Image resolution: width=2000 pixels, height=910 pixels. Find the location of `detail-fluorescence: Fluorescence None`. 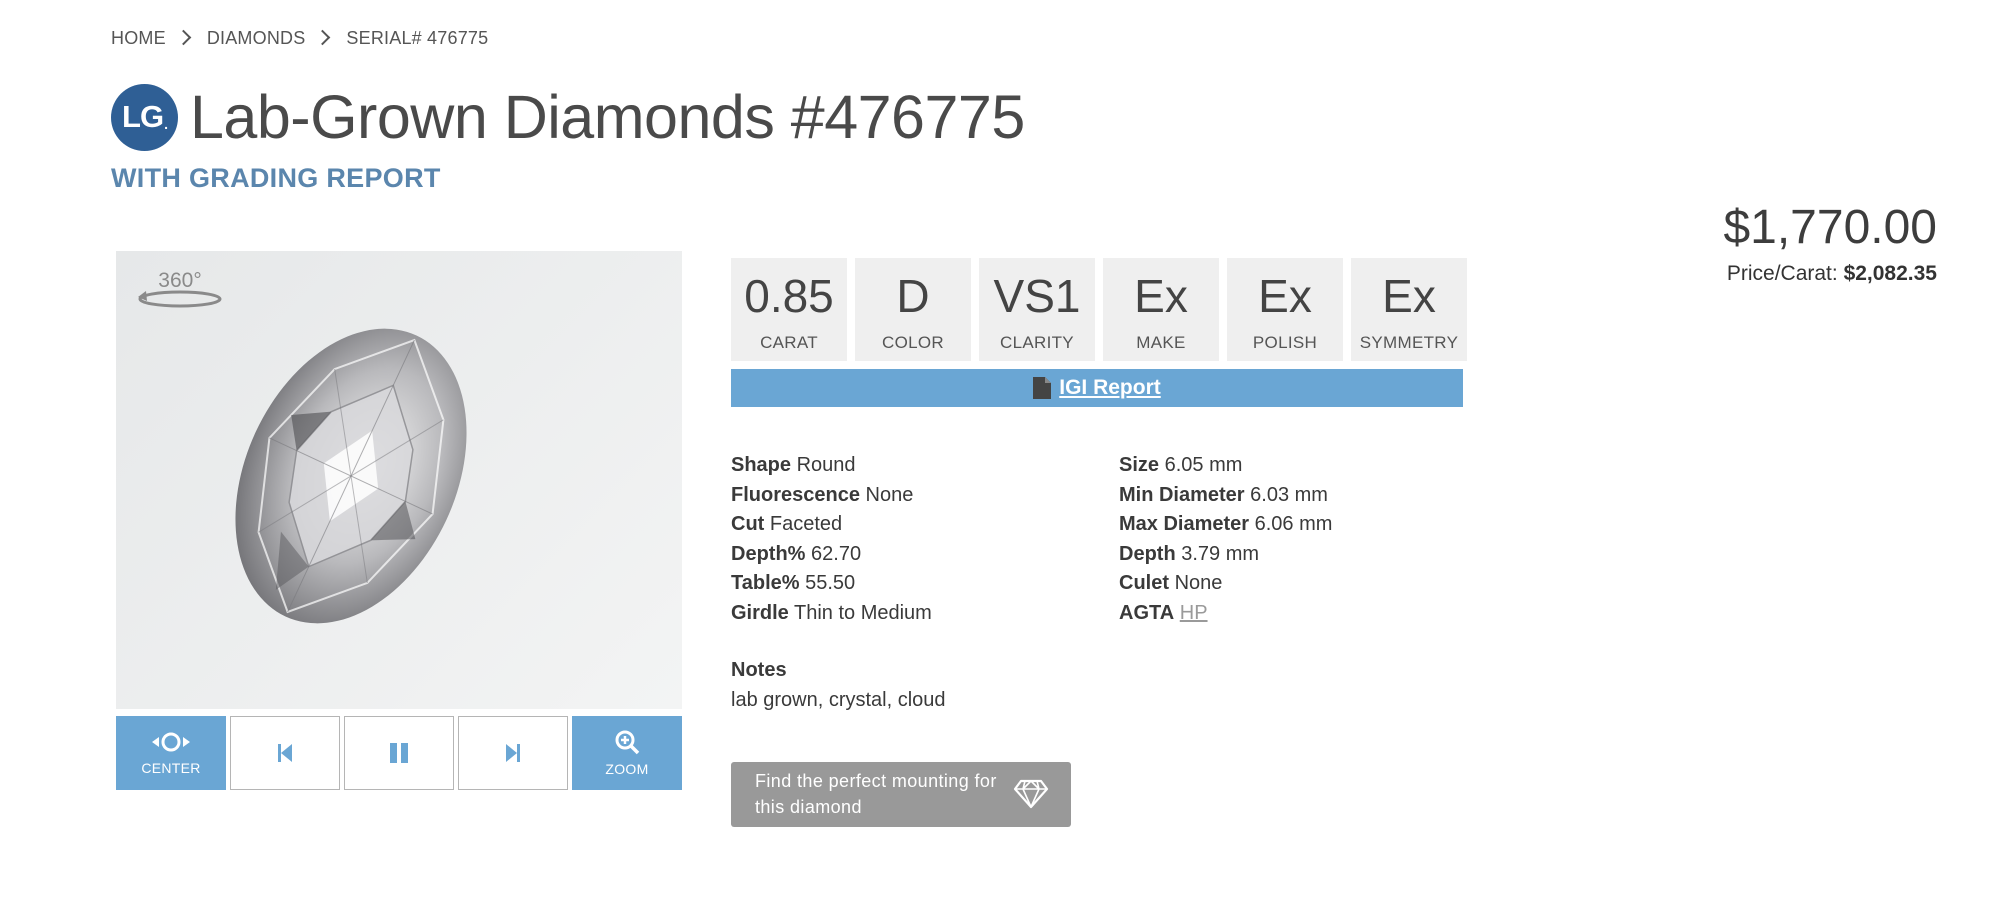

detail-fluorescence: Fluorescence None is located at coordinates (831, 496).